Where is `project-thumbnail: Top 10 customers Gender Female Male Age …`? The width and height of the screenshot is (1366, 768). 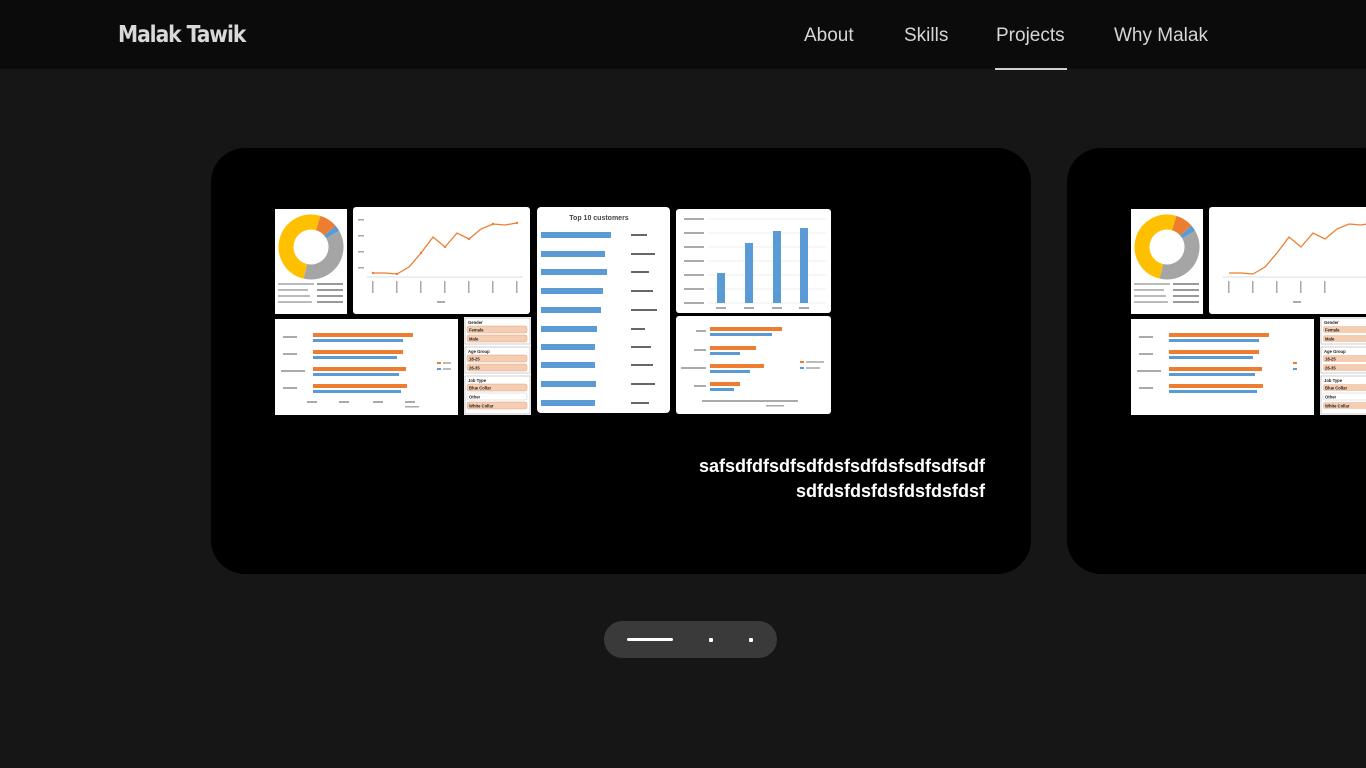 project-thumbnail: Top 10 customers Gender Female Male Age … is located at coordinates (553, 311).